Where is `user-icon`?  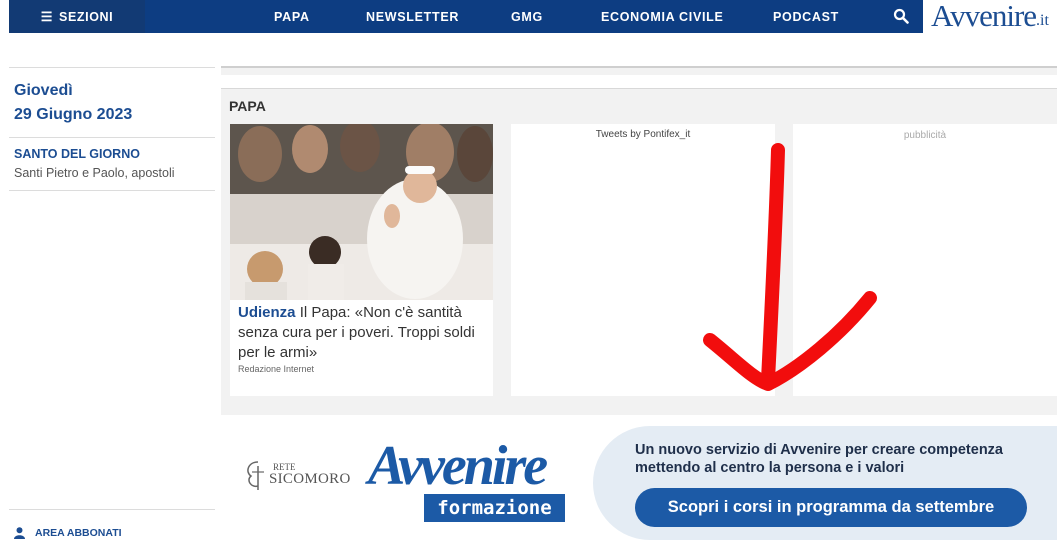
user-icon is located at coordinates (19, 533).